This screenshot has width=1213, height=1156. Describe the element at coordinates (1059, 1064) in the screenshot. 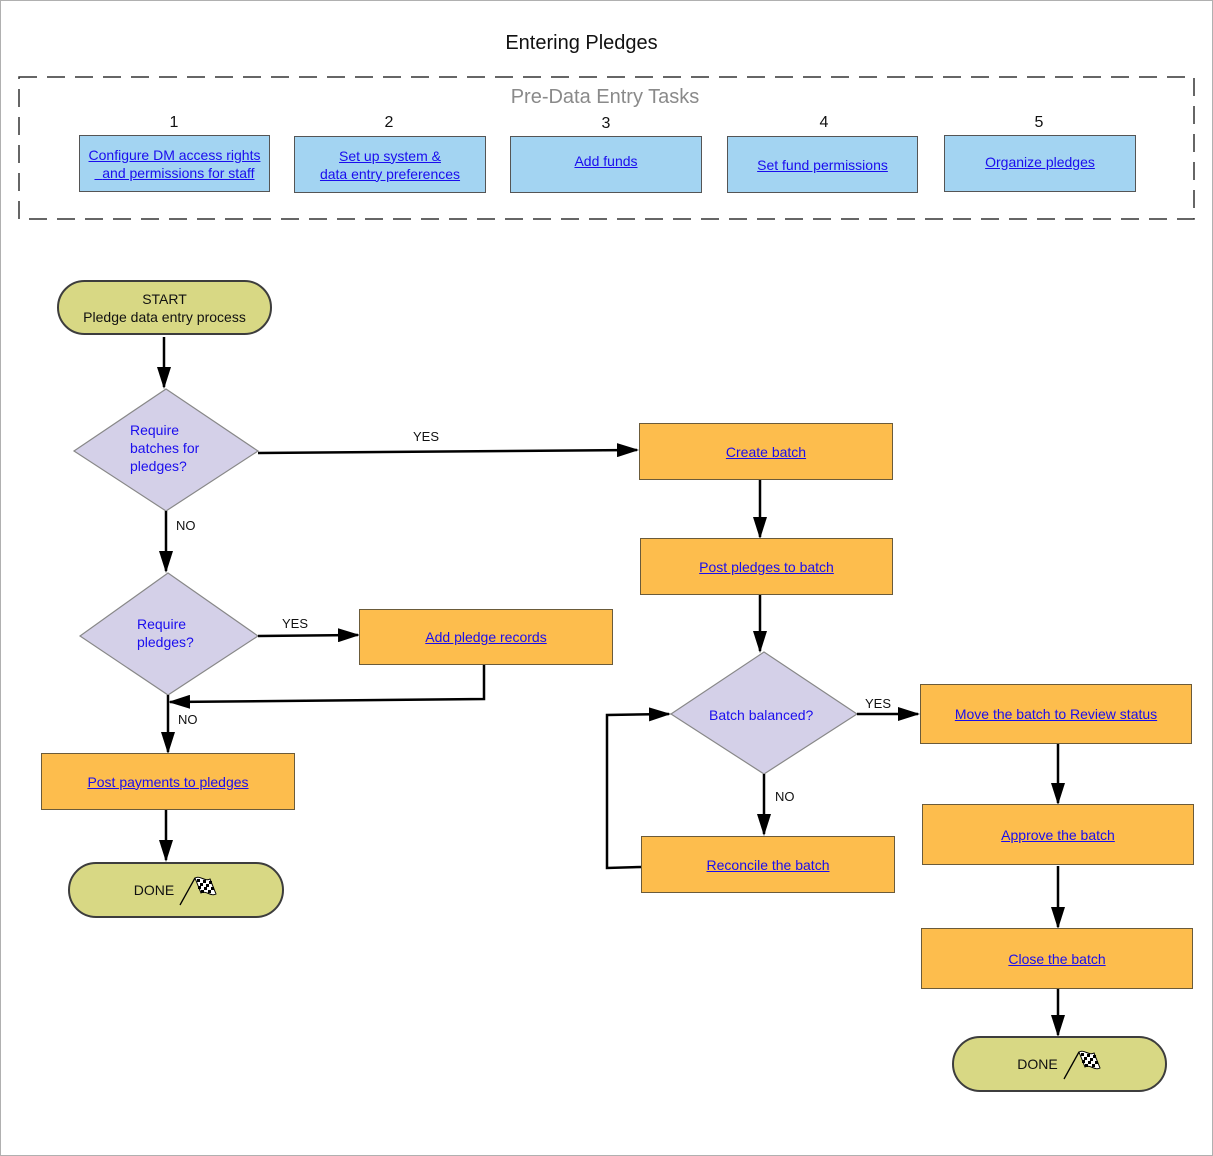

I see `done-terminal-right: DONE` at that location.